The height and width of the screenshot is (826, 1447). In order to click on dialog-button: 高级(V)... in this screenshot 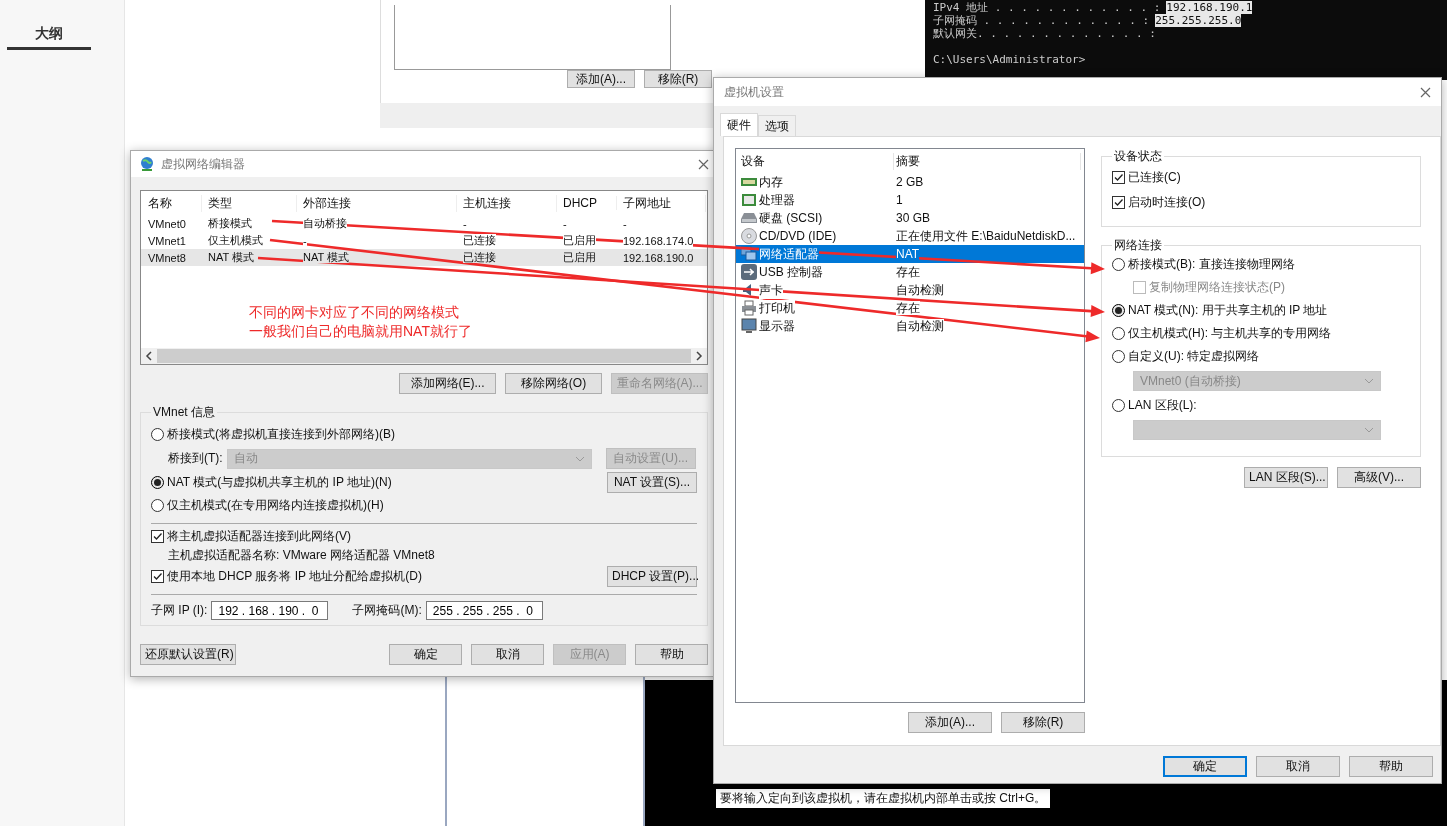, I will do `click(1379, 477)`.